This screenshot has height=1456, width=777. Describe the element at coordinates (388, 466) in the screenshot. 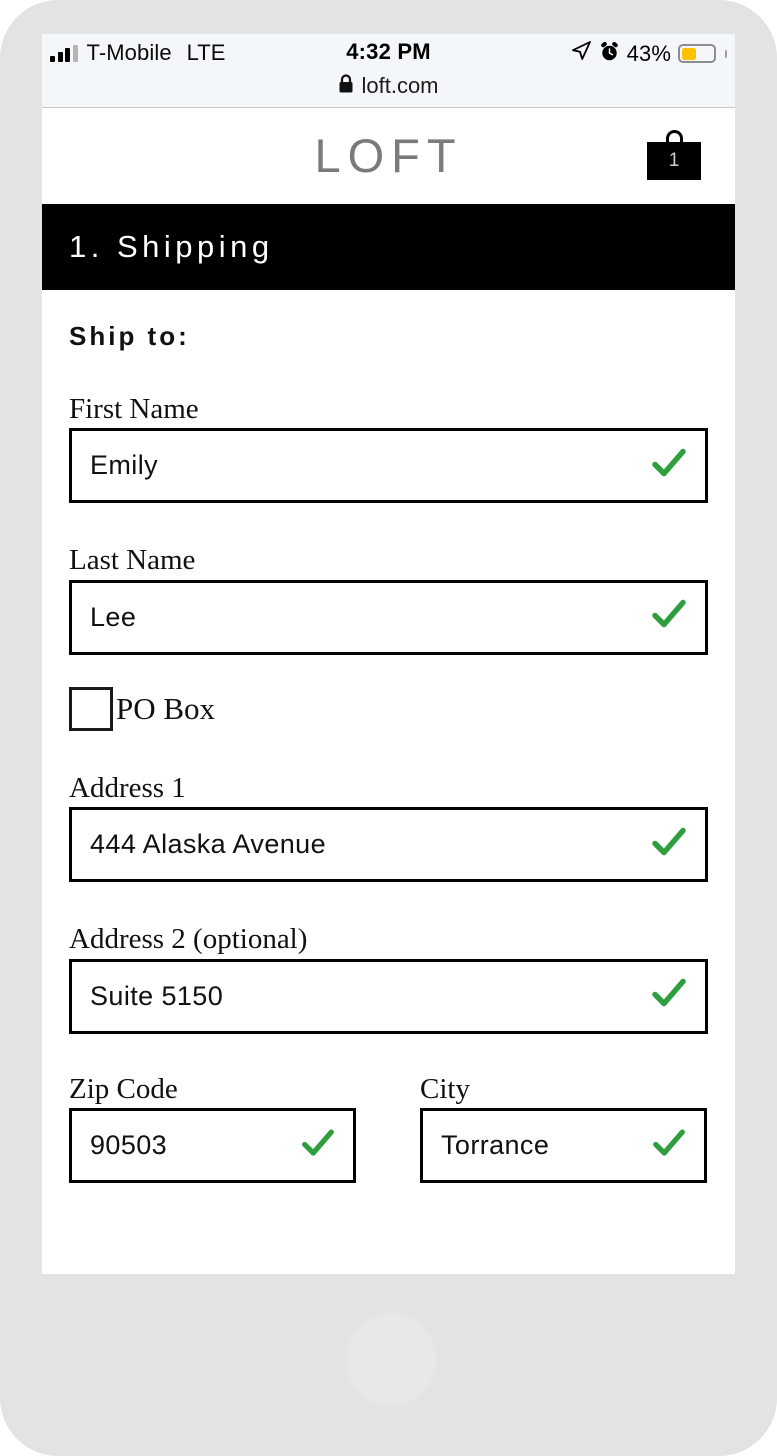

I see `first-name-input: Emily` at that location.